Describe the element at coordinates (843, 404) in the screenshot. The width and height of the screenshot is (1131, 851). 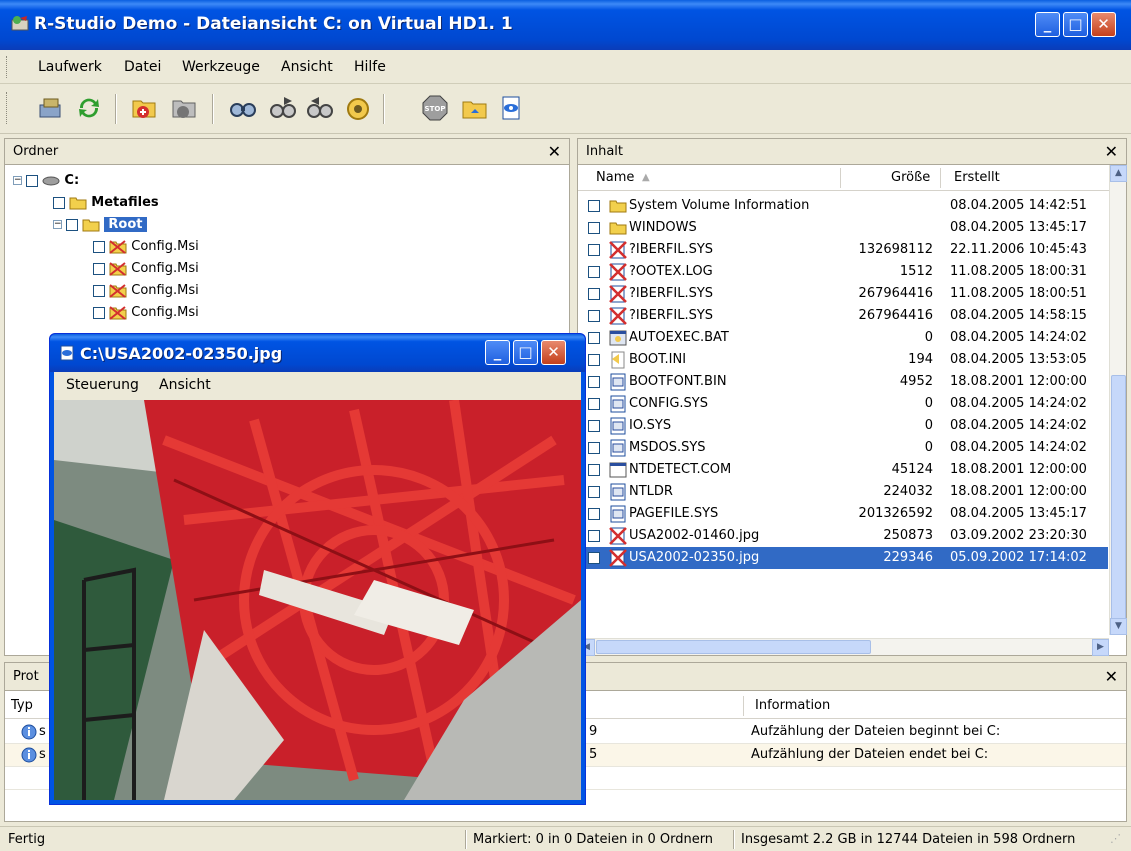
I see `file-row: CONFIG.SYS 0 08.04.2005 14:24:02` at that location.